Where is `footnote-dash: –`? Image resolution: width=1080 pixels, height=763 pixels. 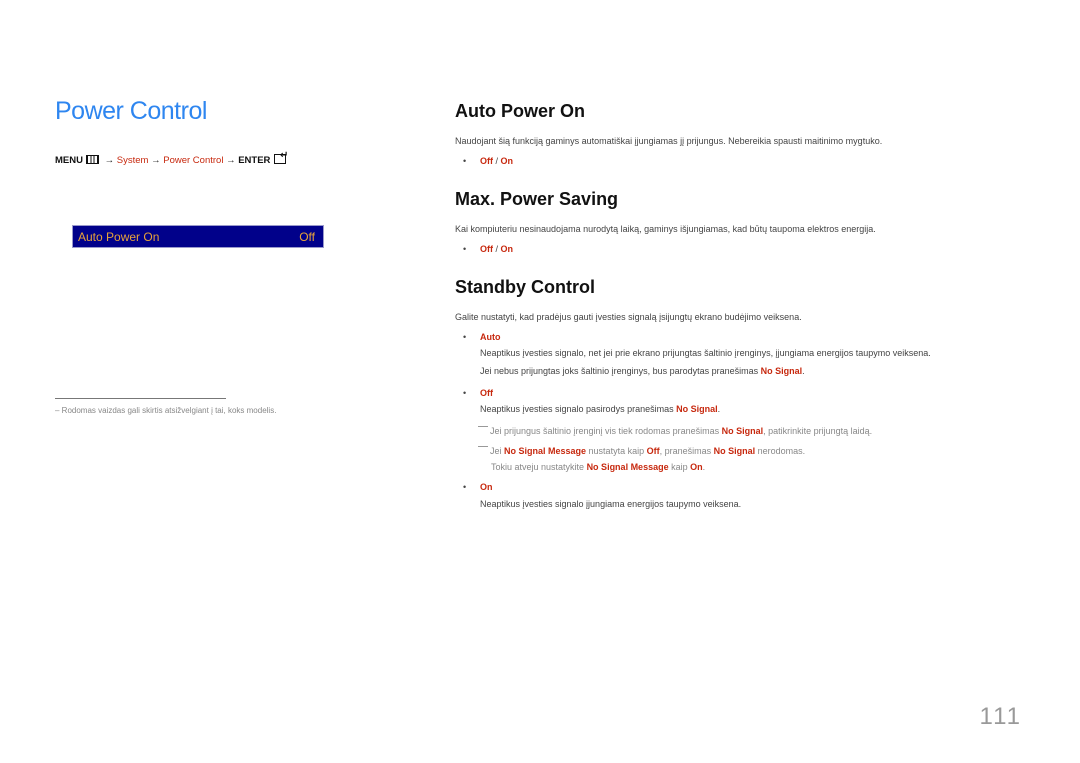
footnote-dash: – is located at coordinates (58, 410).